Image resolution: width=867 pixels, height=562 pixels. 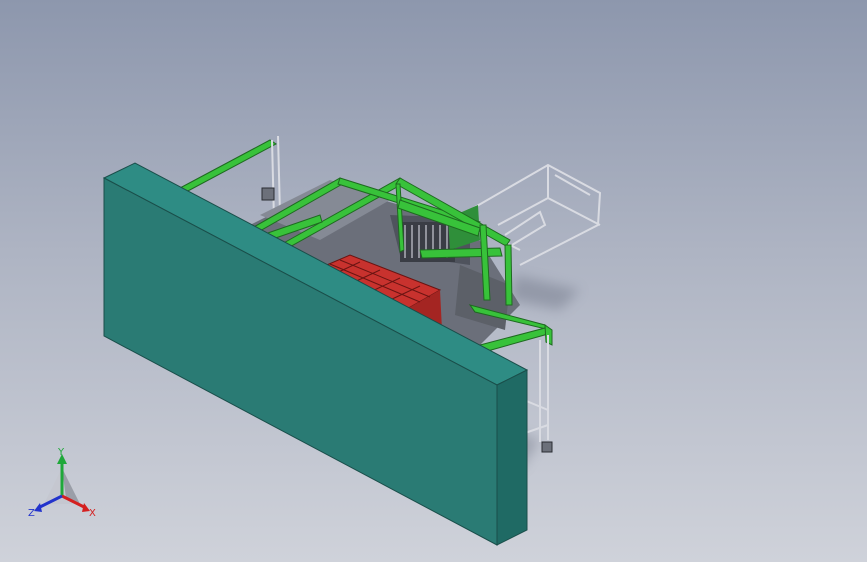 I want to click on z-axis-label: Z, so click(x=31, y=513).